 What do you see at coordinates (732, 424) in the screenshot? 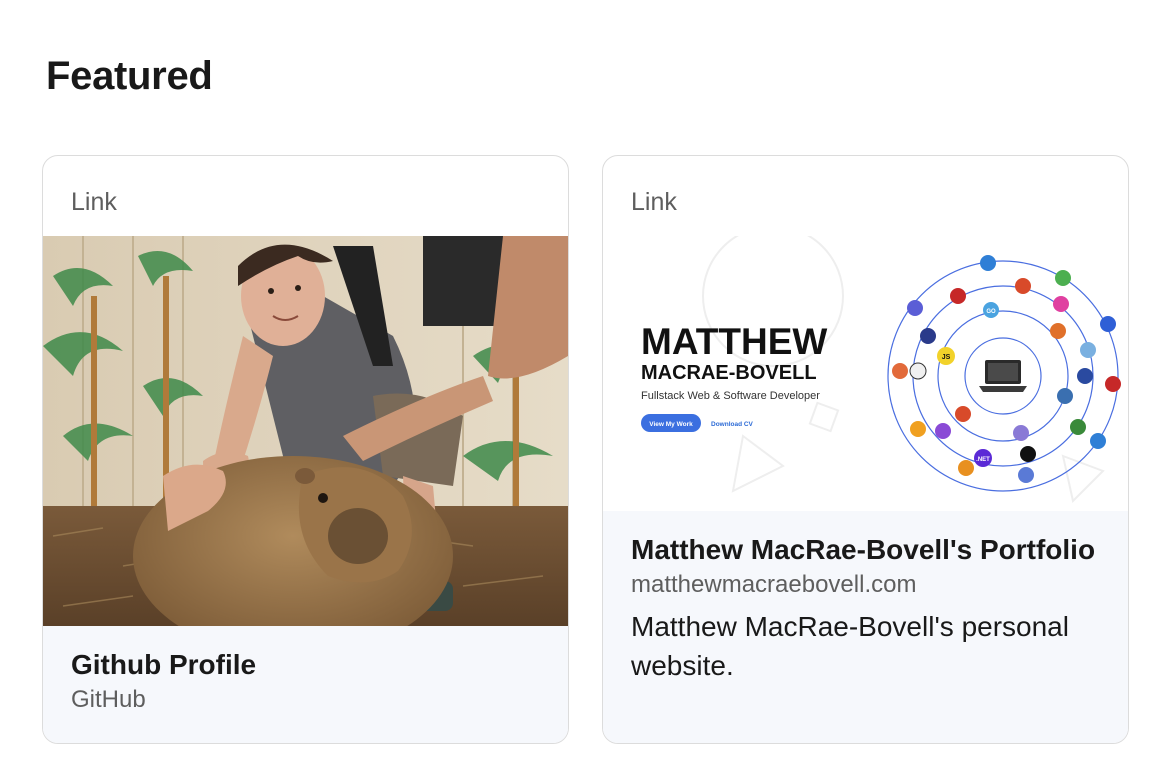
I see `thumb-secondary-link: Download CV` at bounding box center [732, 424].